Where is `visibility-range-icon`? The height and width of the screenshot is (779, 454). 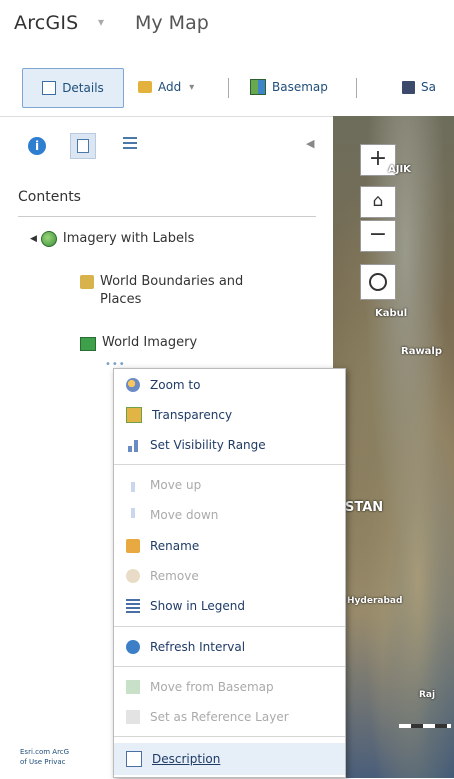
visibility-range-icon is located at coordinates (133, 445).